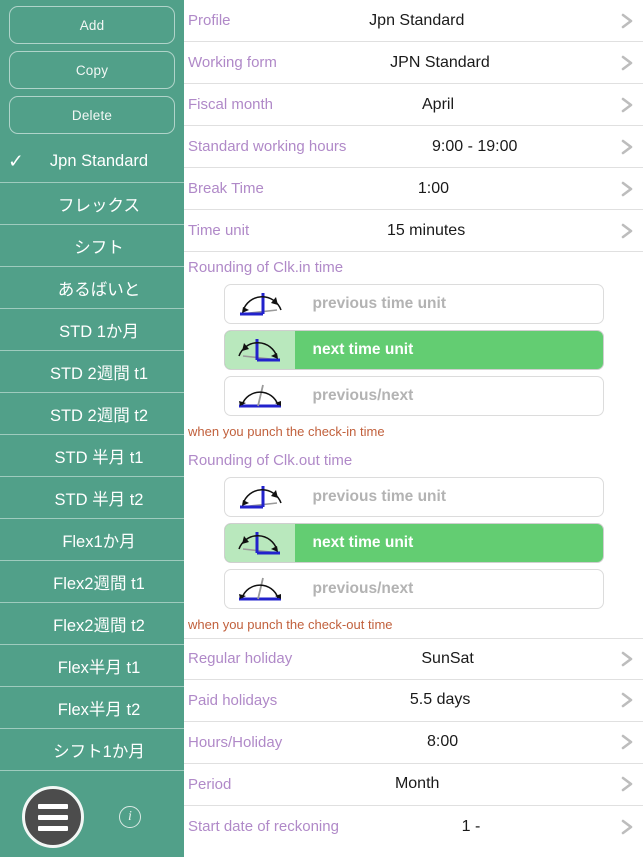 The width and height of the screenshot is (643, 857). I want to click on sidebar-item-label: Flex半月 t2, so click(99, 709).